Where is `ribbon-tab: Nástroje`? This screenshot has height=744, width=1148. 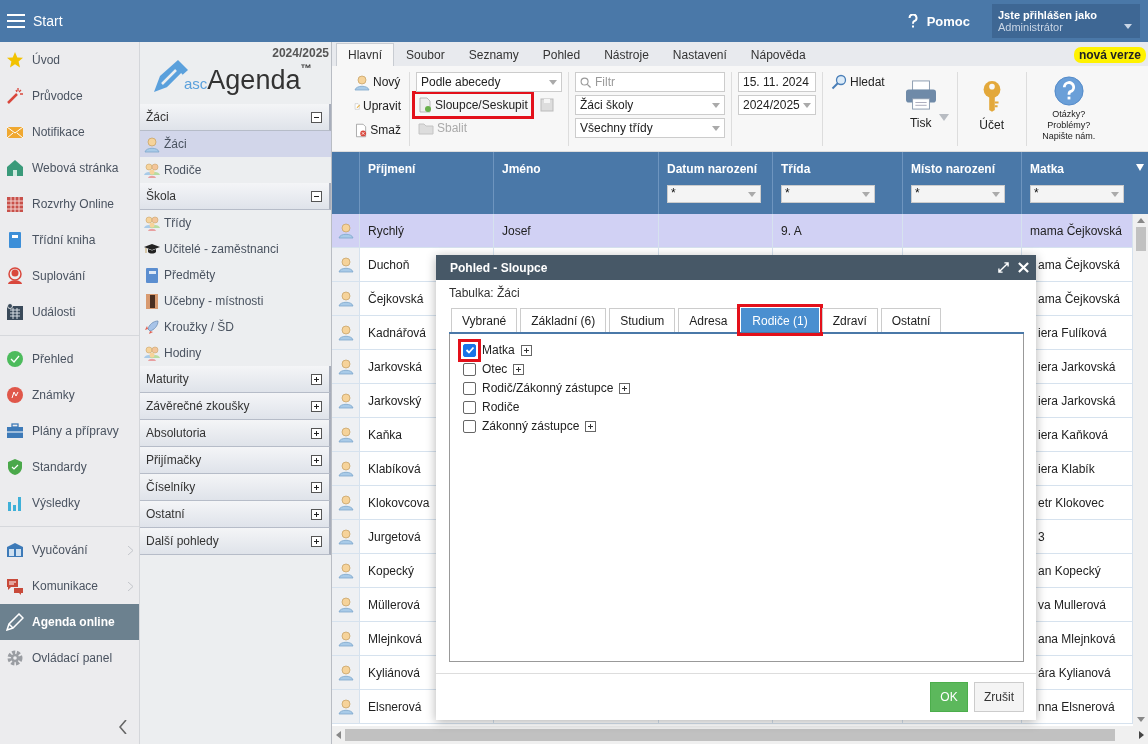
ribbon-tab: Nástroje is located at coordinates (626, 54).